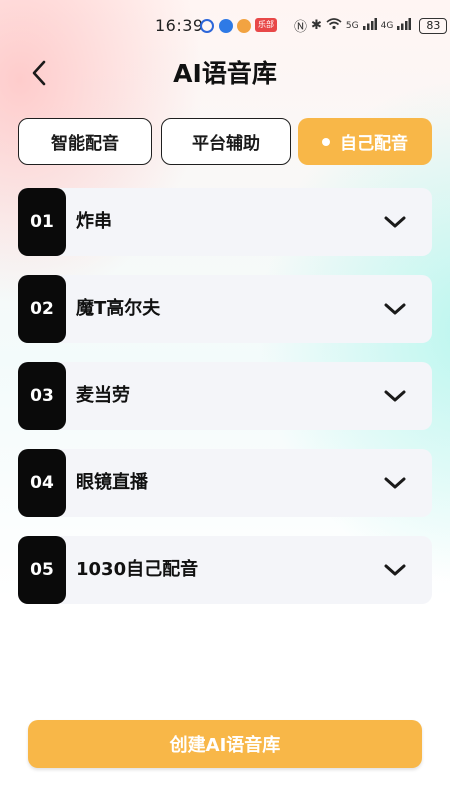 The height and width of the screenshot is (800, 450). What do you see at coordinates (433, 25) in the screenshot?
I see `battery-indicator: 83` at bounding box center [433, 25].